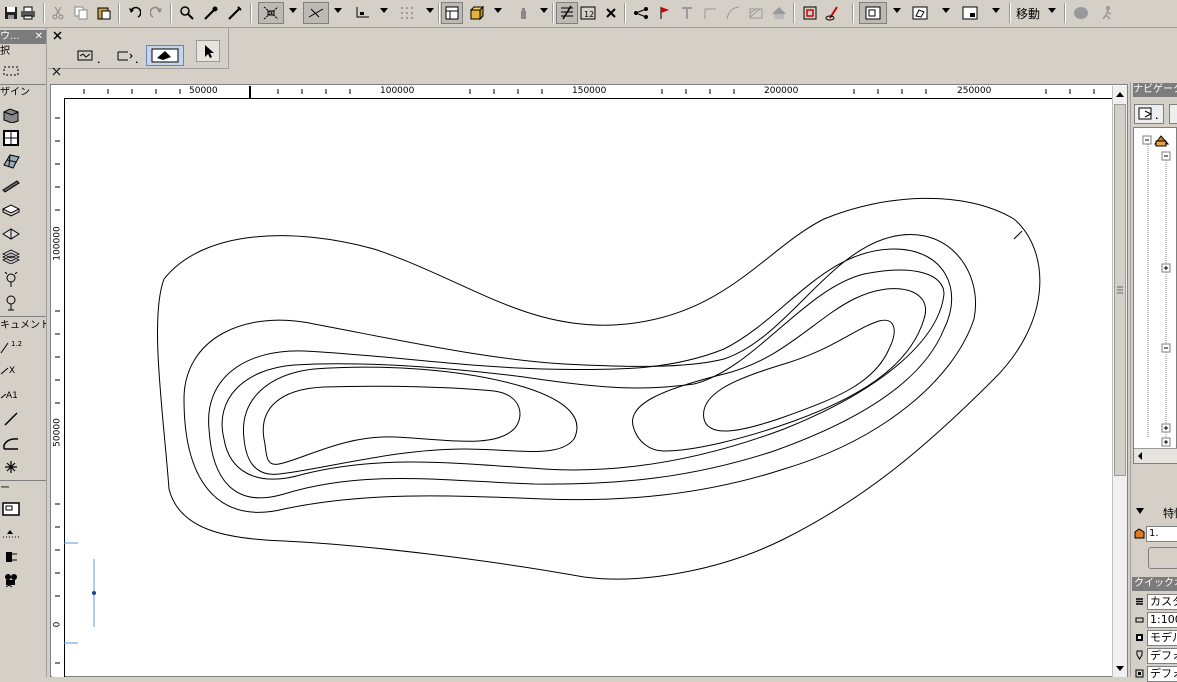 The image size is (1177, 682). What do you see at coordinates (134, 13) in the screenshot?
I see `undo-icon` at bounding box center [134, 13].